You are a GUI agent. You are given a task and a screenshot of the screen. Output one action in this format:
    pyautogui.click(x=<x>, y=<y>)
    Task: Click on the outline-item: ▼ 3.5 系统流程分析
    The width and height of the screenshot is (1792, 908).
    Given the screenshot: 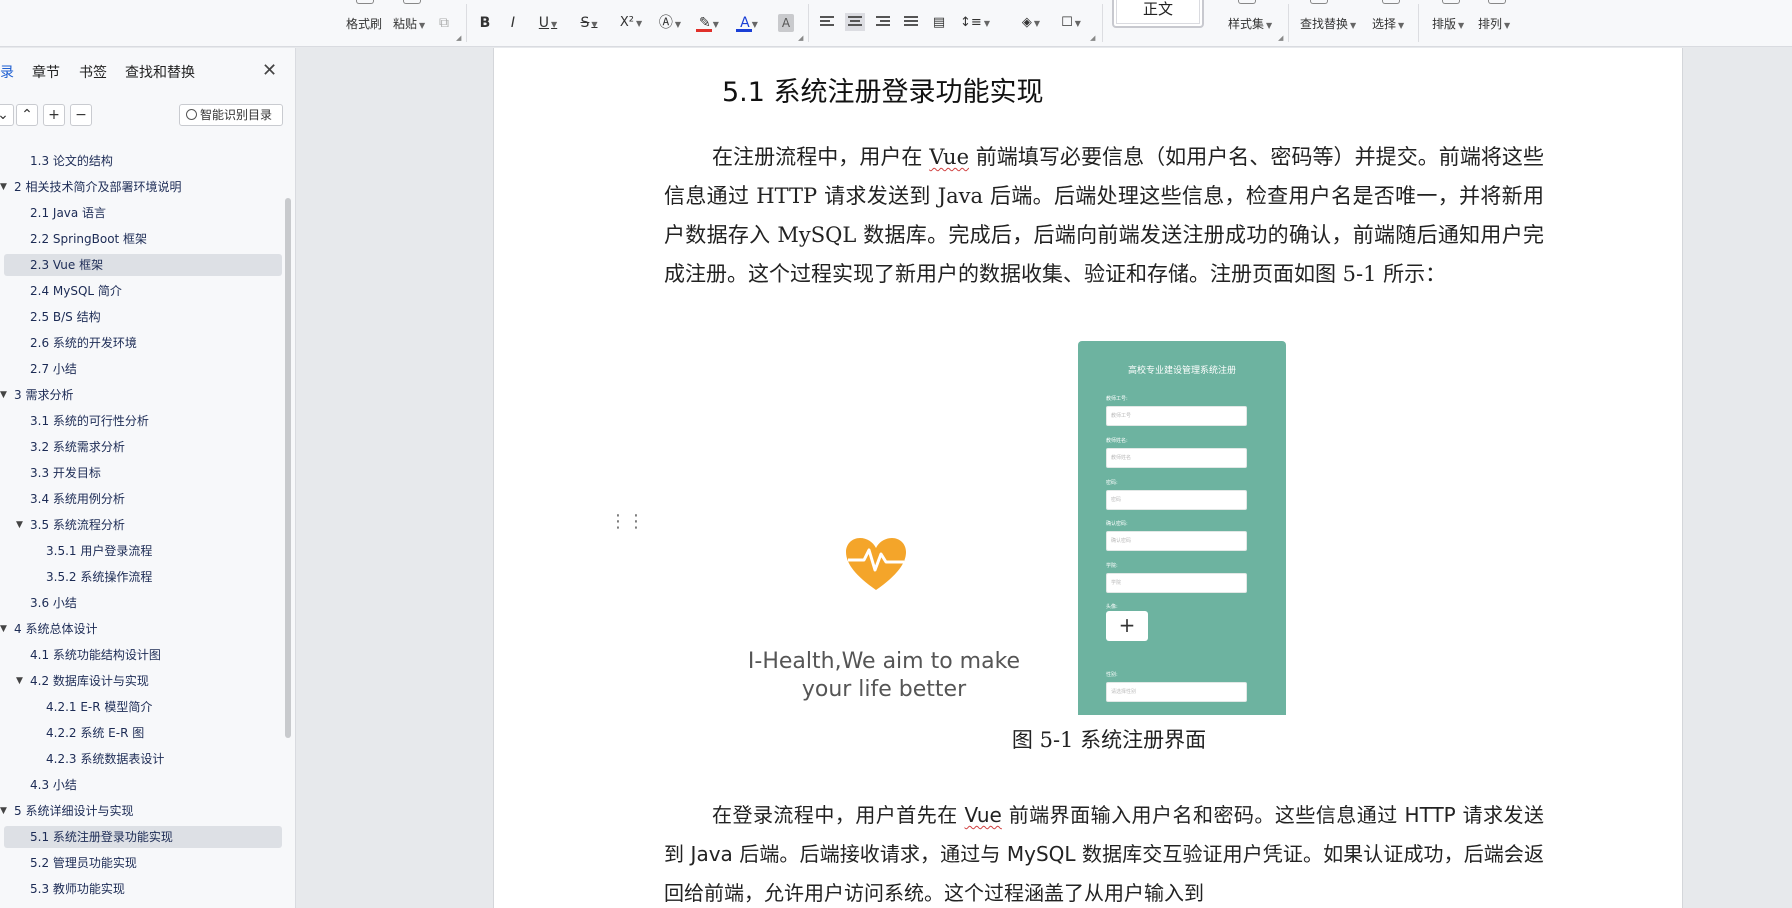 What is the action you would take?
    pyautogui.click(x=142, y=525)
    